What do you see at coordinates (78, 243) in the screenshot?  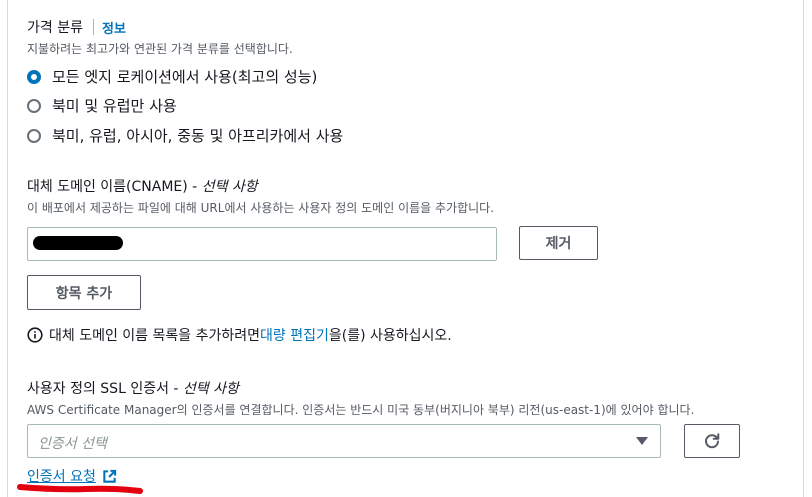 I see `redacted-value` at bounding box center [78, 243].